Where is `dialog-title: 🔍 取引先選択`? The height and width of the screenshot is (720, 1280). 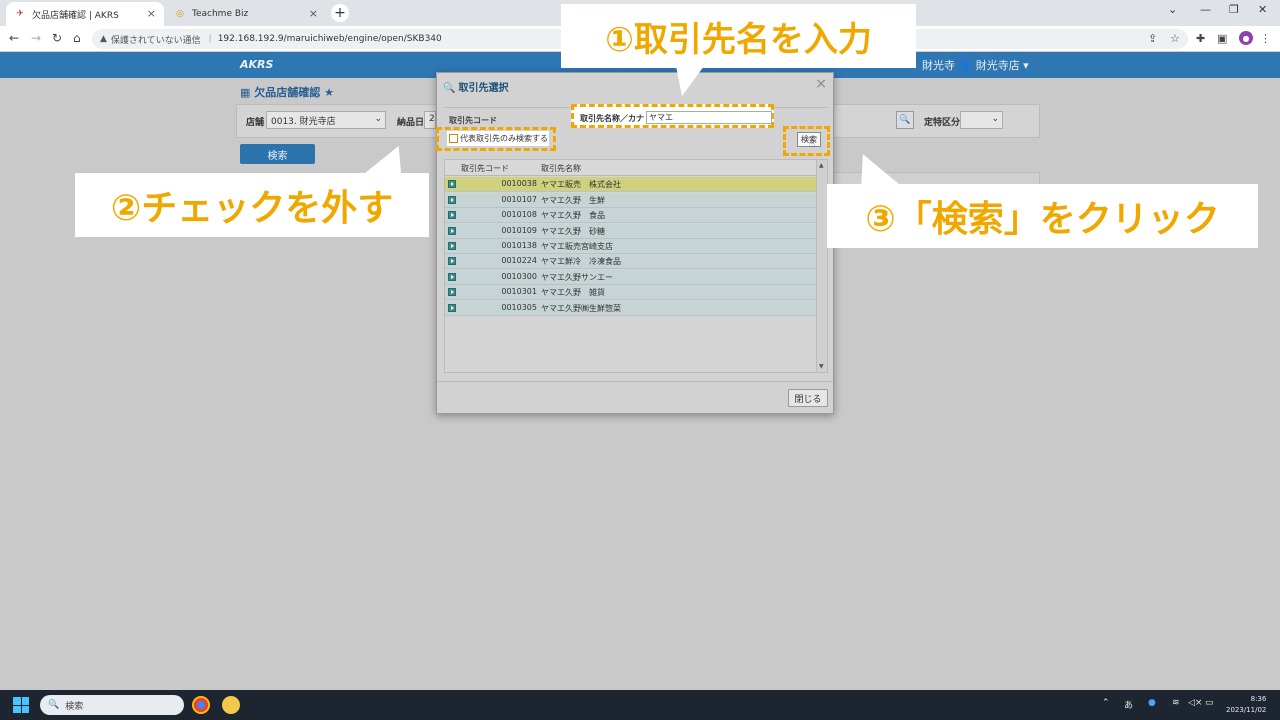
dialog-title: 🔍 取引先選択 is located at coordinates (475, 86).